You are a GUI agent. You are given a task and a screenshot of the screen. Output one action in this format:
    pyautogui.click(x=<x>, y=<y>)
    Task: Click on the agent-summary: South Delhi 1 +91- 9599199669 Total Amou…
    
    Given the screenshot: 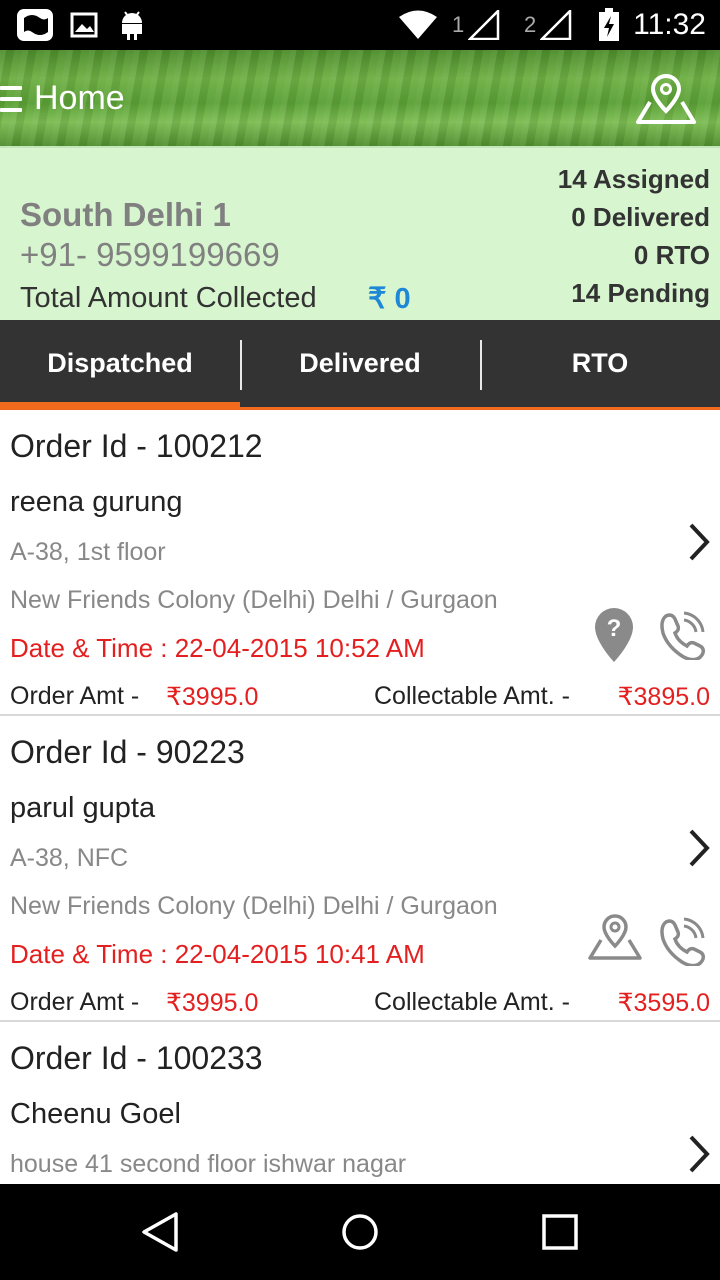 What is the action you would take?
    pyautogui.click(x=360, y=233)
    